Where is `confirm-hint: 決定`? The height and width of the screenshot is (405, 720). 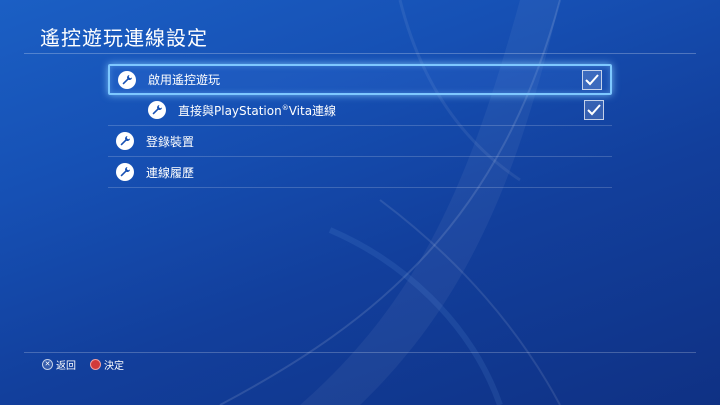 confirm-hint: 決定 is located at coordinates (107, 364).